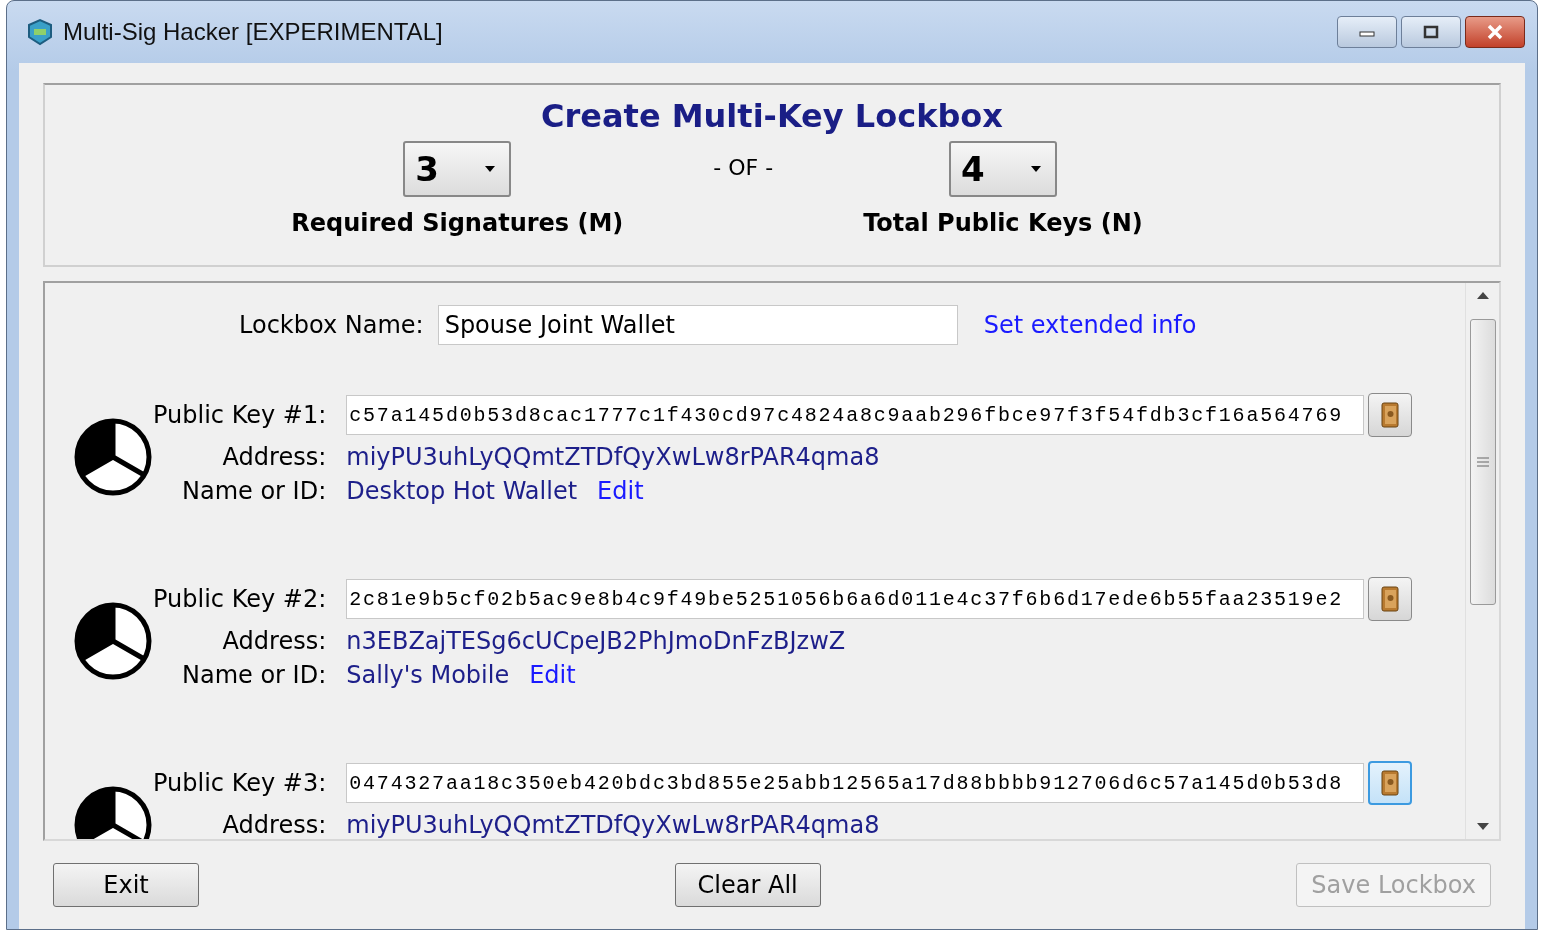 Image resolution: width=1544 pixels, height=933 pixels. Describe the element at coordinates (253, 32) in the screenshot. I see `window-title: Multi-Sig Hacker [EXPERIMENTAL]` at that location.